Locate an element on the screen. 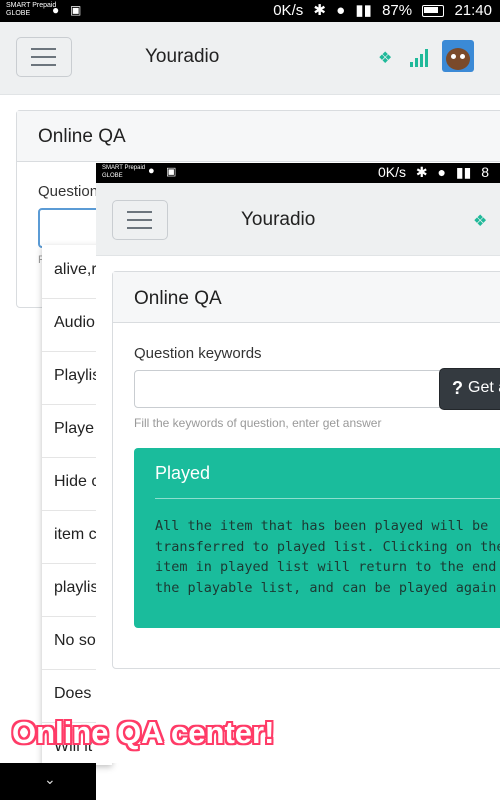  signal-strength-icon is located at coordinates (420, 58).